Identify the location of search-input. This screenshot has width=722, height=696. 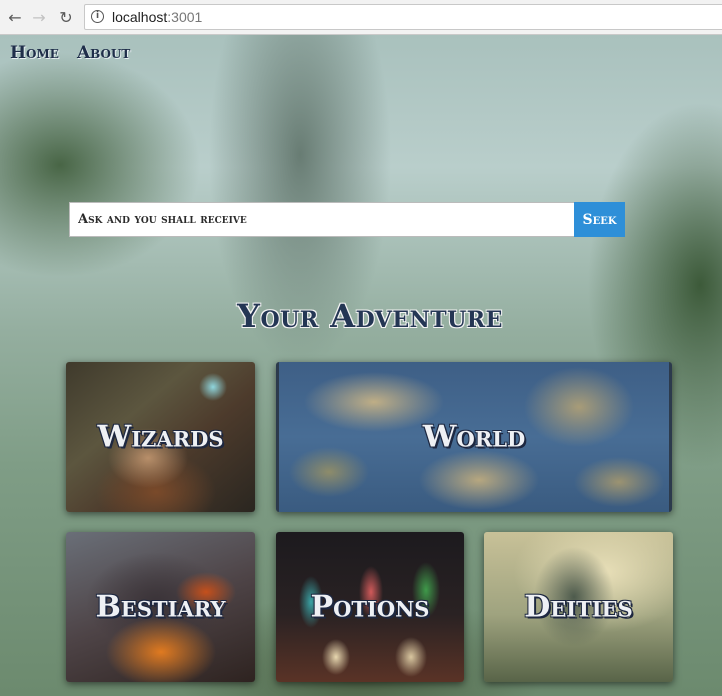
(321, 219).